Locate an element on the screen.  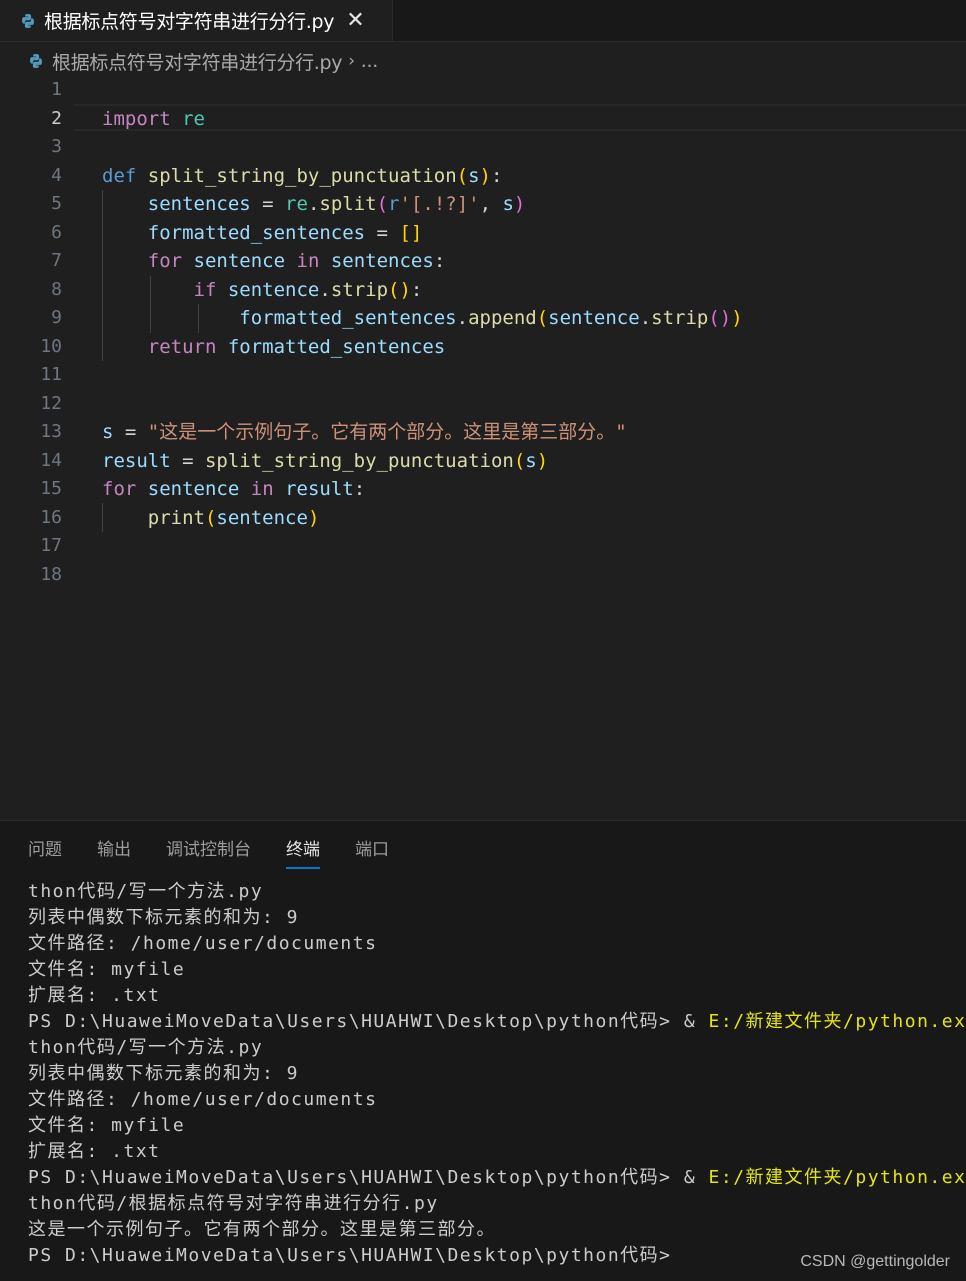
panel-tab: 端口 is located at coordinates (372, 849).